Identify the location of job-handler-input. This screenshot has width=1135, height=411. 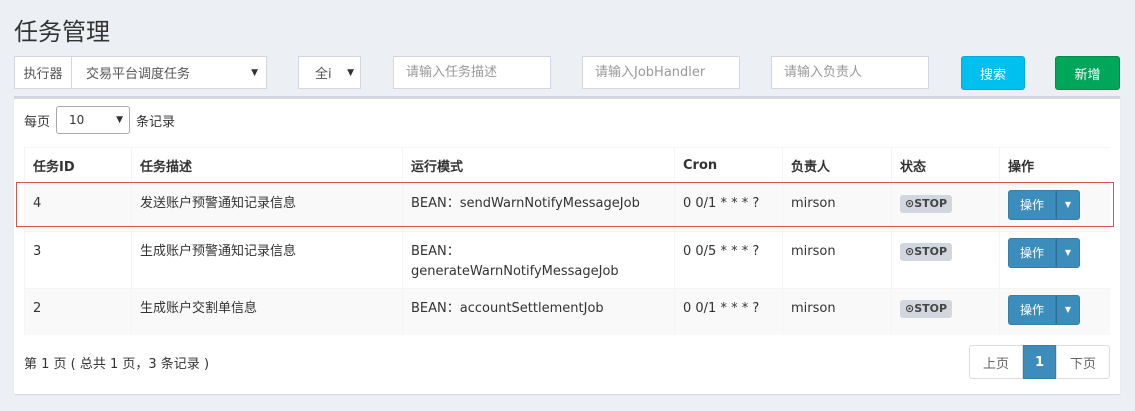
(661, 72).